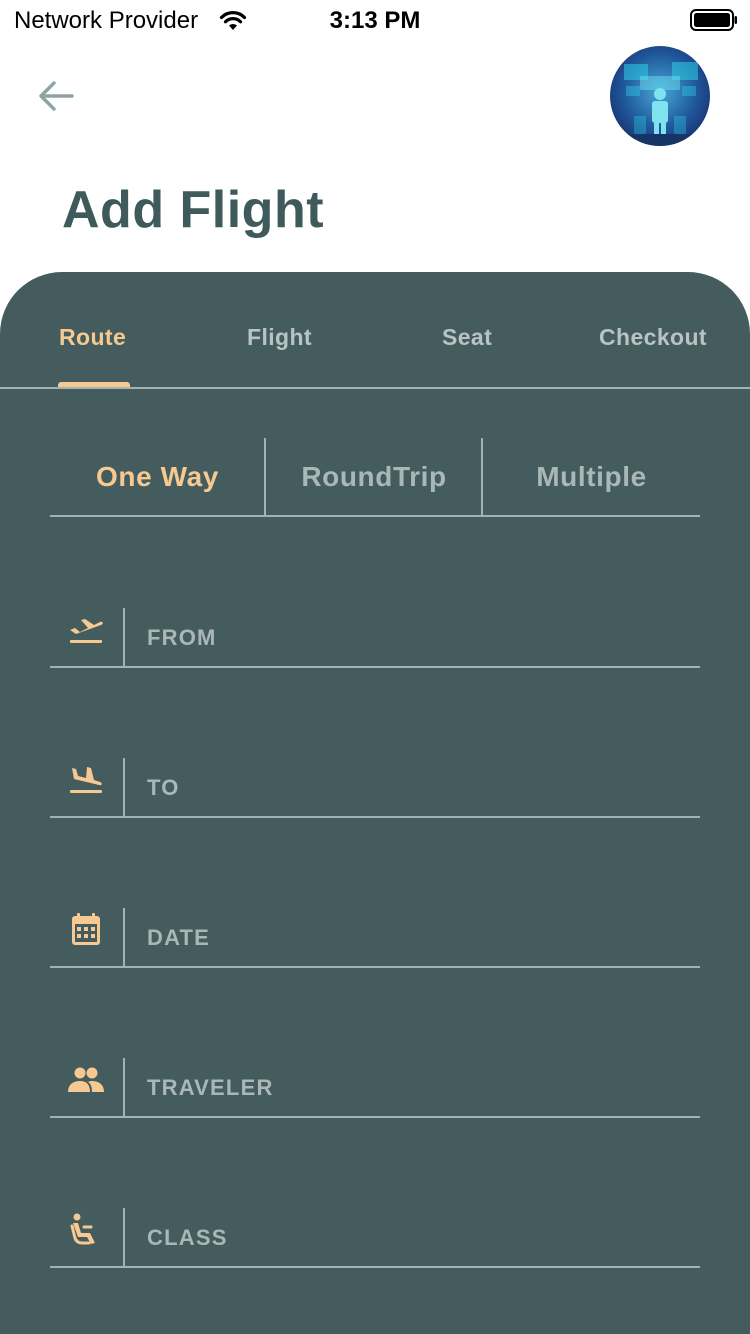 The image size is (750, 1334). Describe the element at coordinates (467, 337) in the screenshot. I see `tab-seat: Seat` at that location.